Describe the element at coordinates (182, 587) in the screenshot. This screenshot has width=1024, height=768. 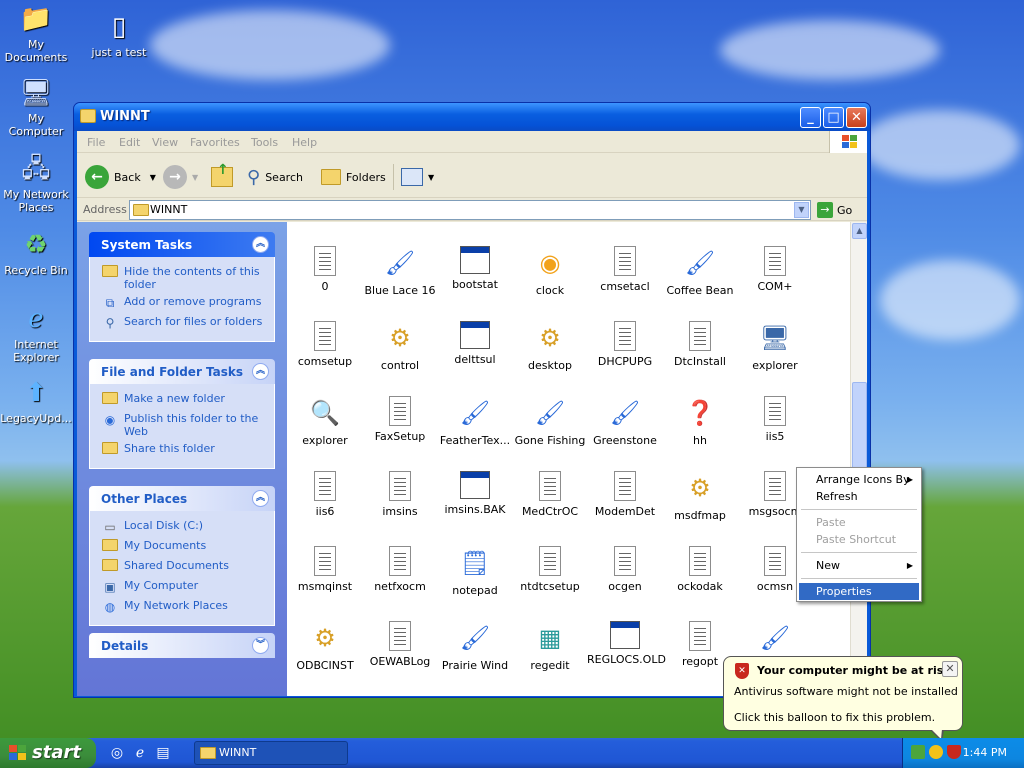
I see `place-my-computer: ▣ My Computer` at that location.